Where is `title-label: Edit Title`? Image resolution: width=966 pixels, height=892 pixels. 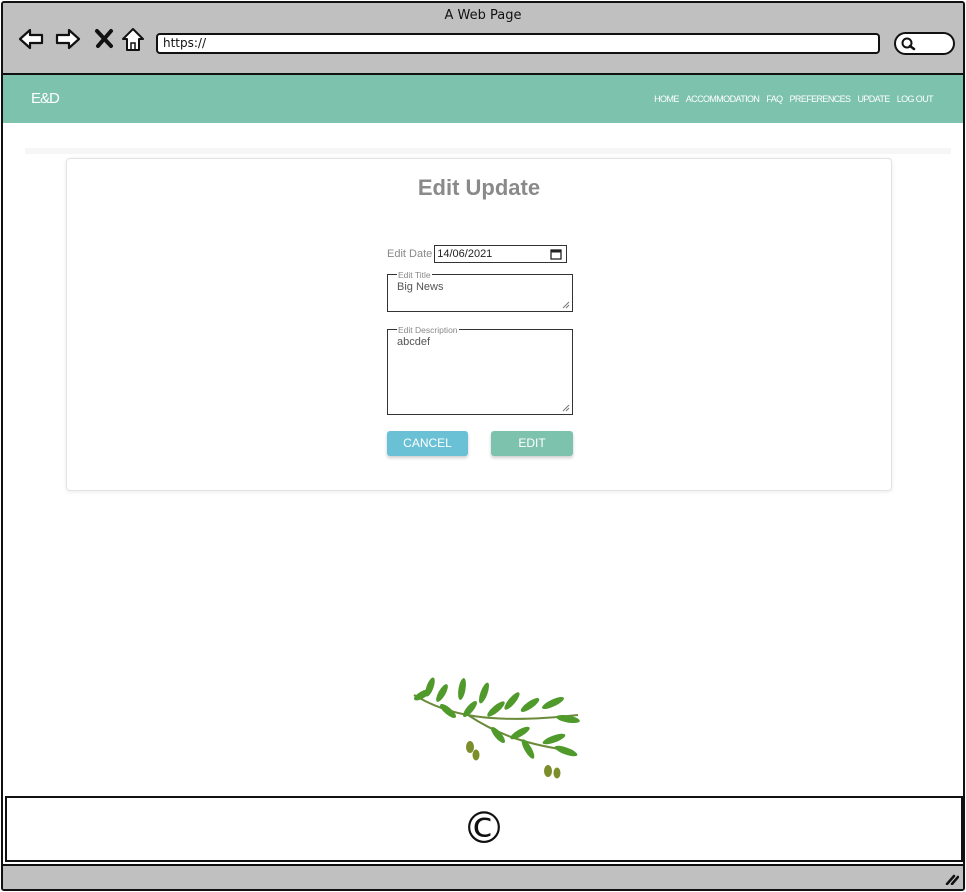 title-label: Edit Title is located at coordinates (414, 275).